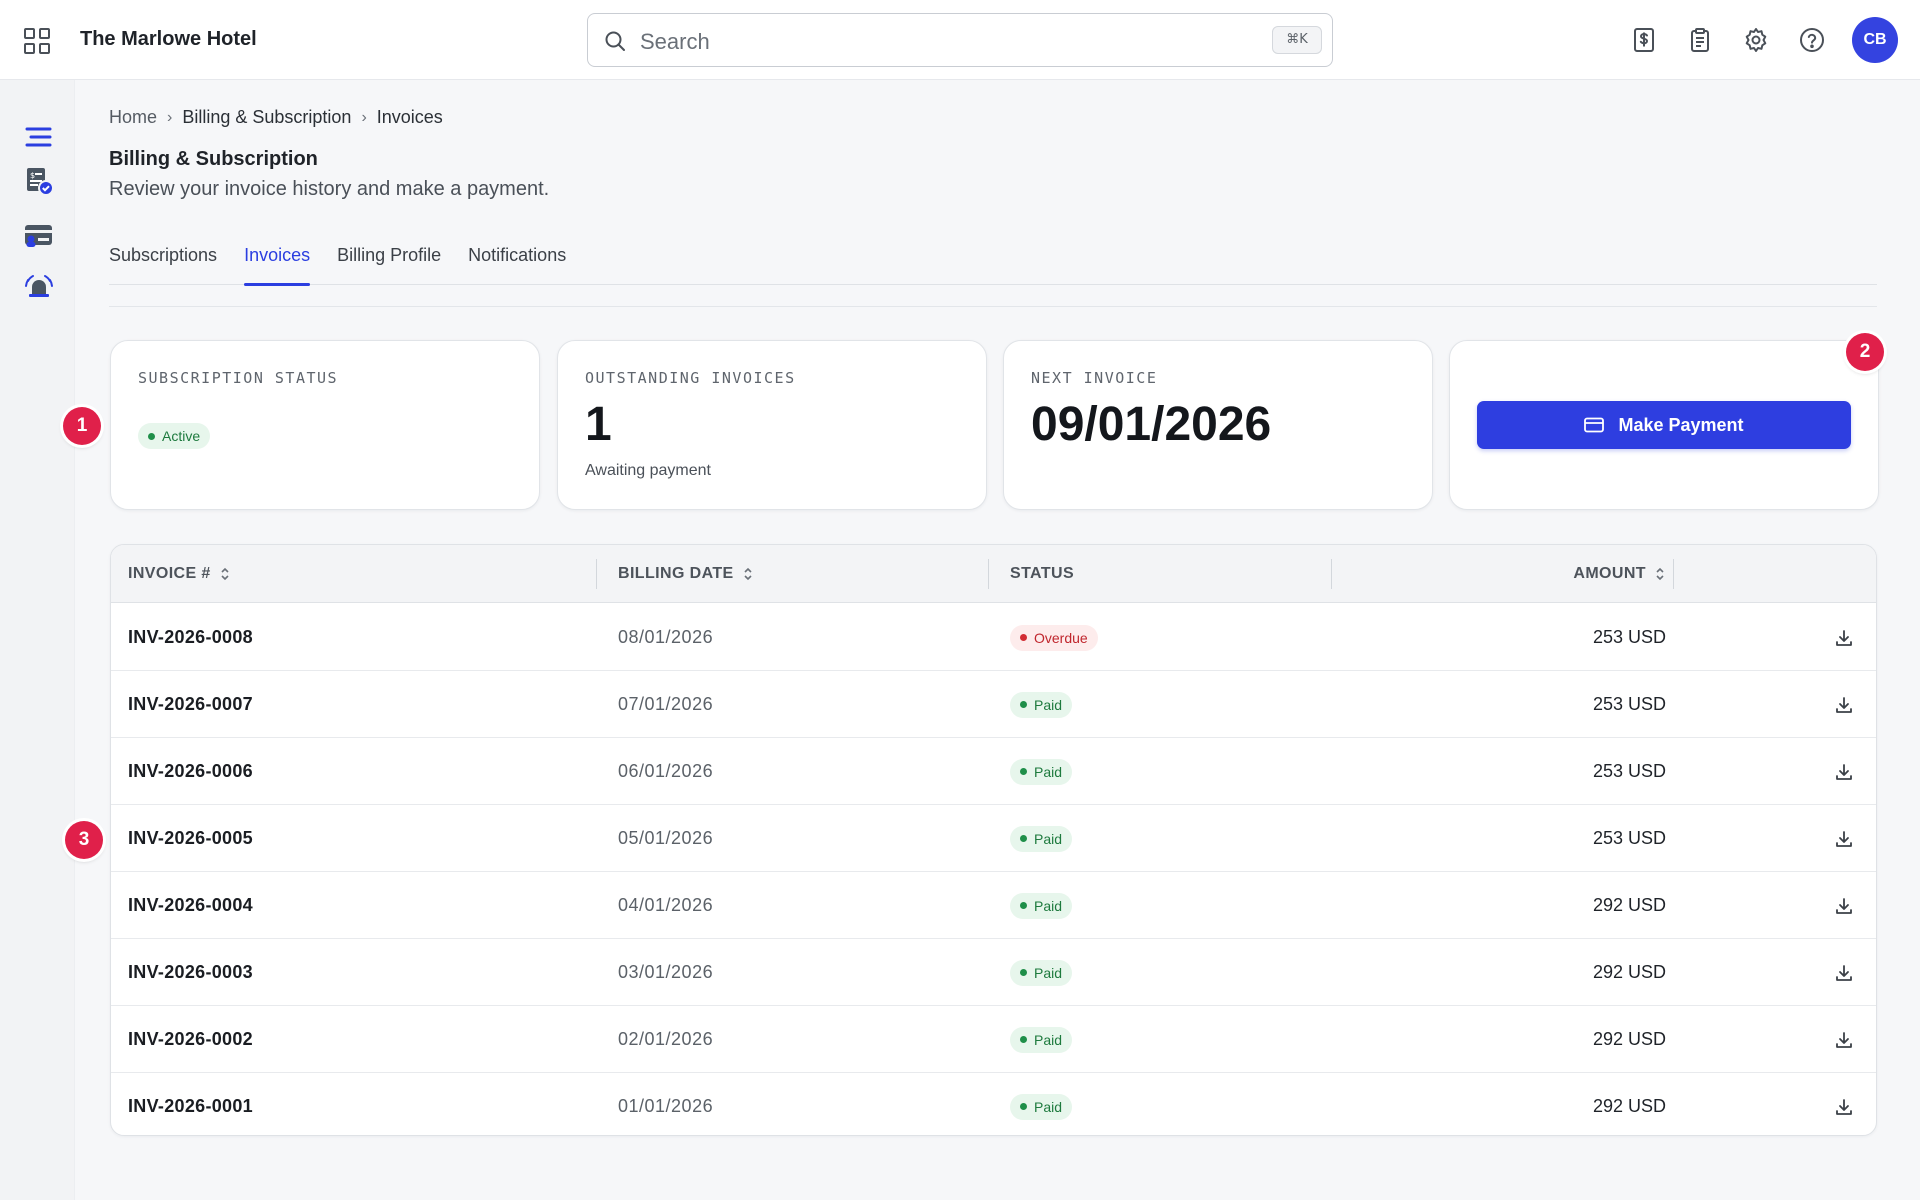 The image size is (1920, 1200). What do you see at coordinates (190, 771) in the screenshot?
I see `invoice-number: INV-2026-0006` at bounding box center [190, 771].